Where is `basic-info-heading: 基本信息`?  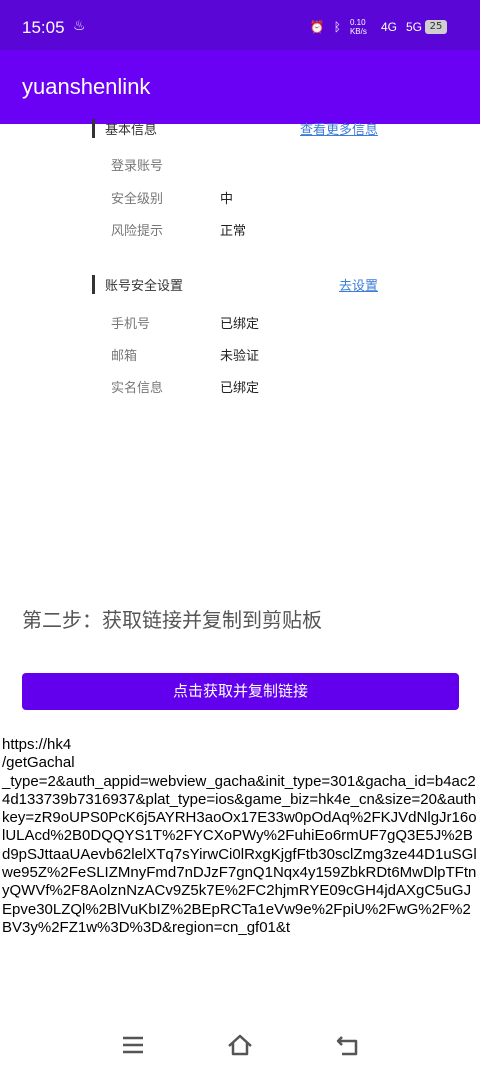 basic-info-heading: 基本信息 is located at coordinates (124, 128).